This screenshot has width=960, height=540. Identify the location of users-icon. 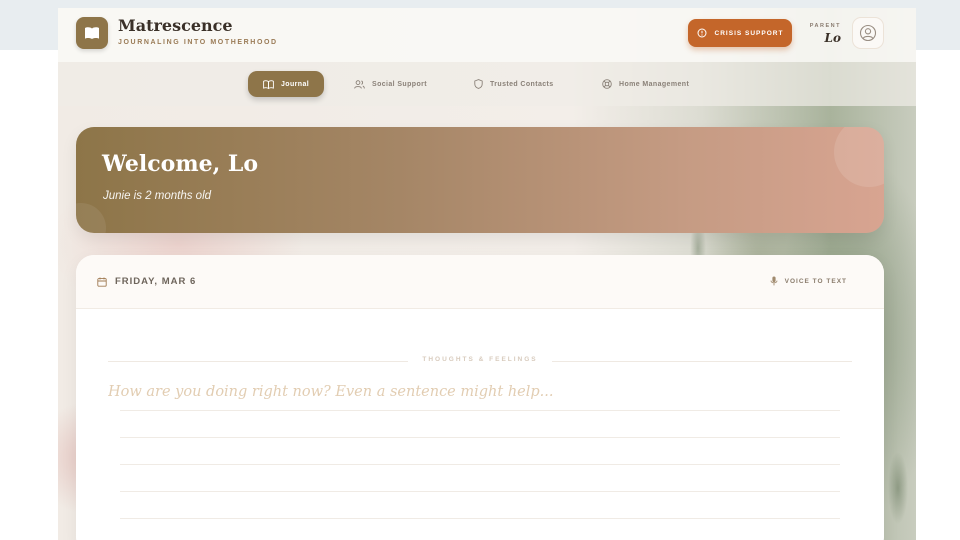
(359, 84).